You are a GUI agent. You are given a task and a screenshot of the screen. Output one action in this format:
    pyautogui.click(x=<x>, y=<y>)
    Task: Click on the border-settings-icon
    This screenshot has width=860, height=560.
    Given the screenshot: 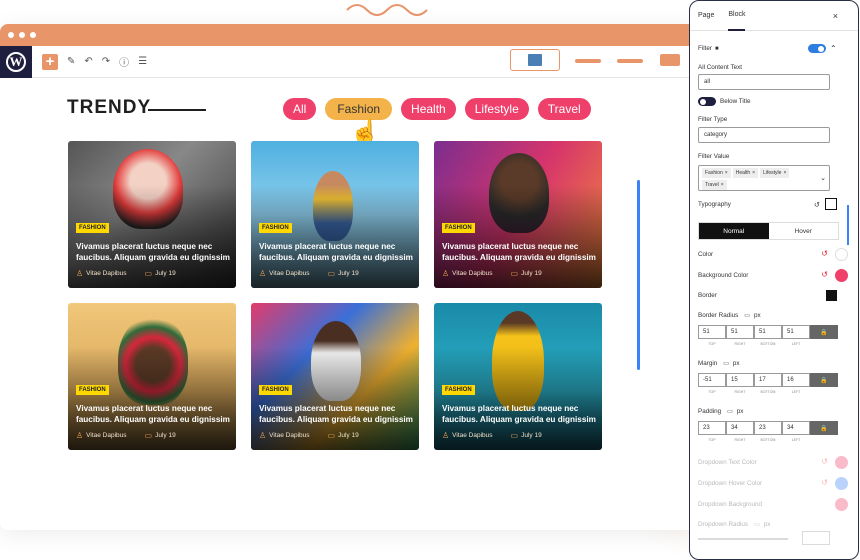 What is the action you would take?
    pyautogui.click(x=831, y=295)
    